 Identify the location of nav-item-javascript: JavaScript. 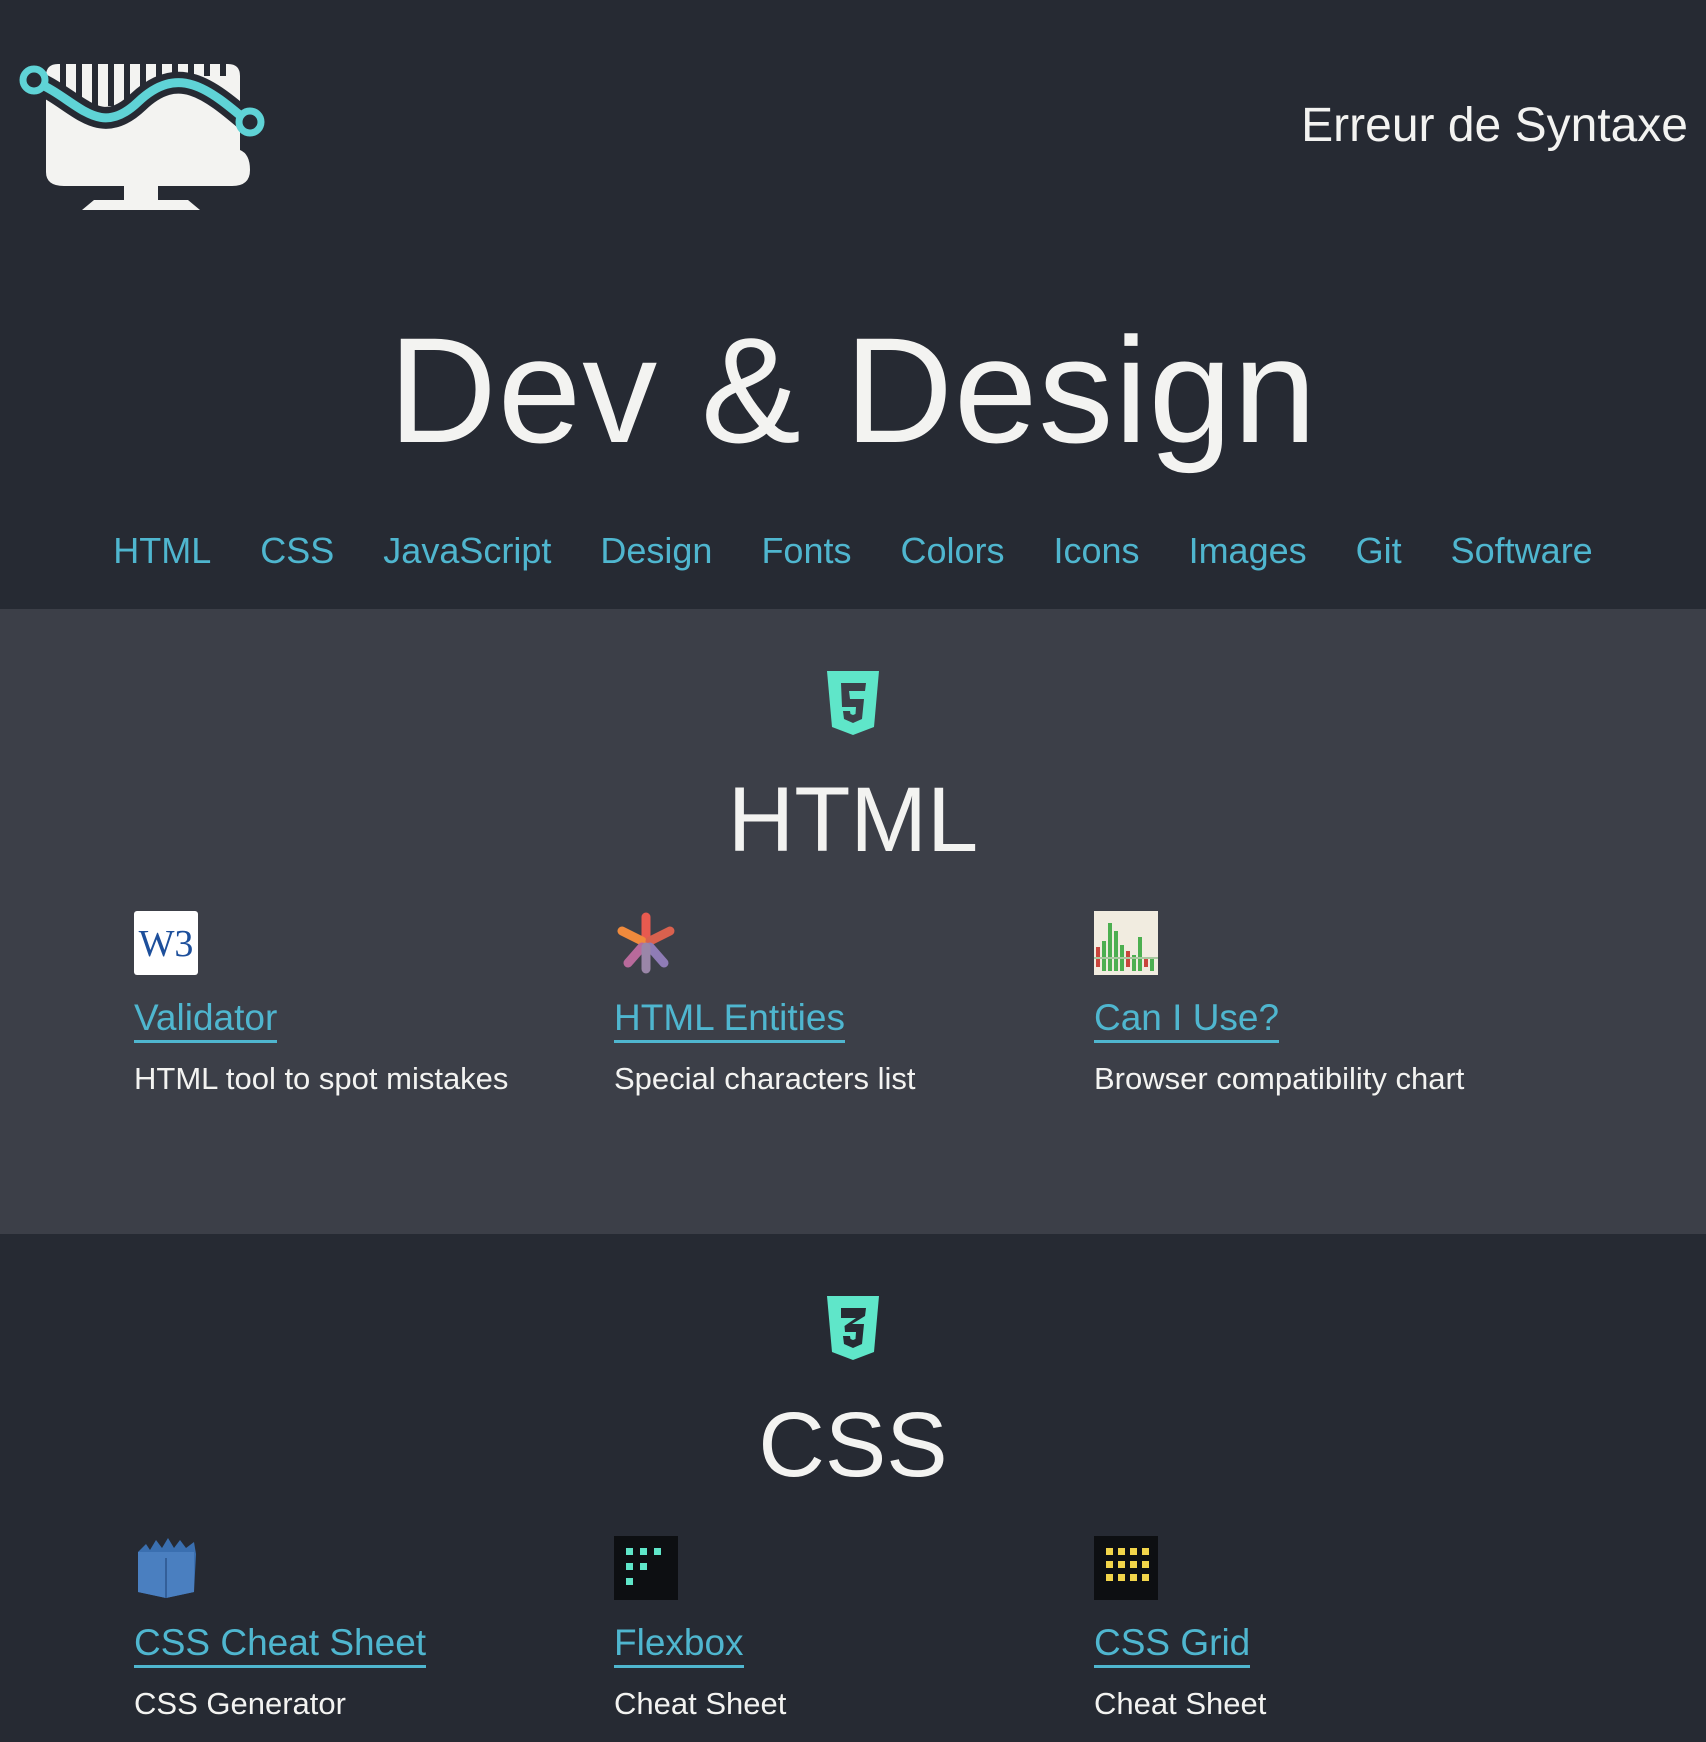
(467, 551).